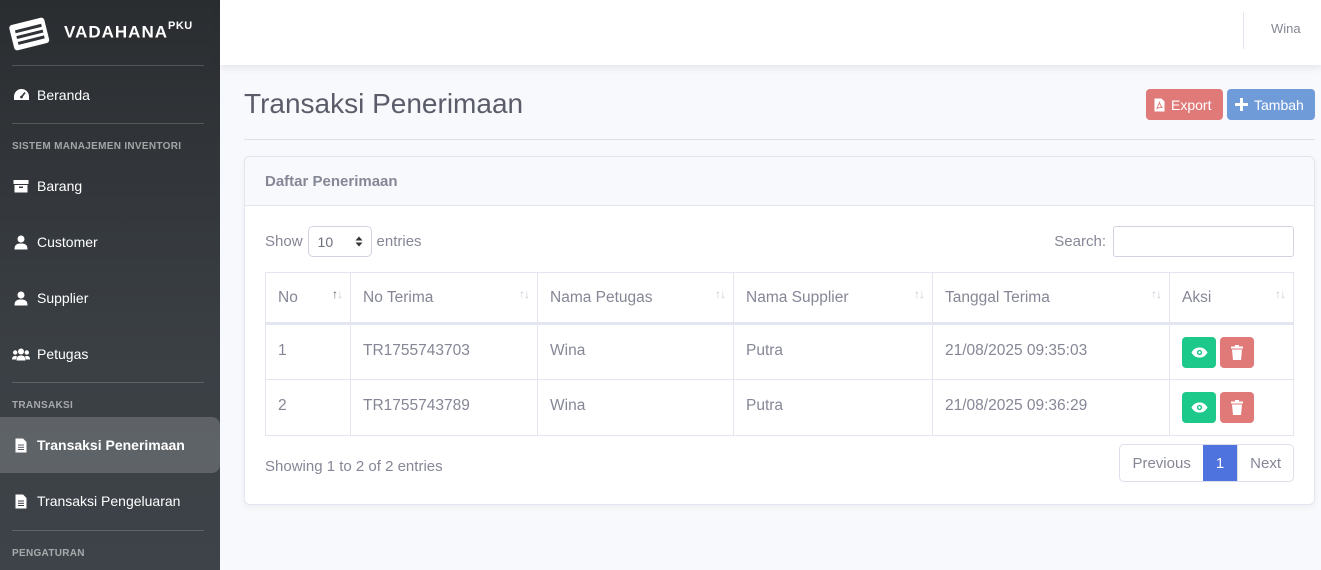 The width and height of the screenshot is (1321, 570). Describe the element at coordinates (444, 407) in the screenshot. I see `cell-no-terima: TR1755743789` at that location.